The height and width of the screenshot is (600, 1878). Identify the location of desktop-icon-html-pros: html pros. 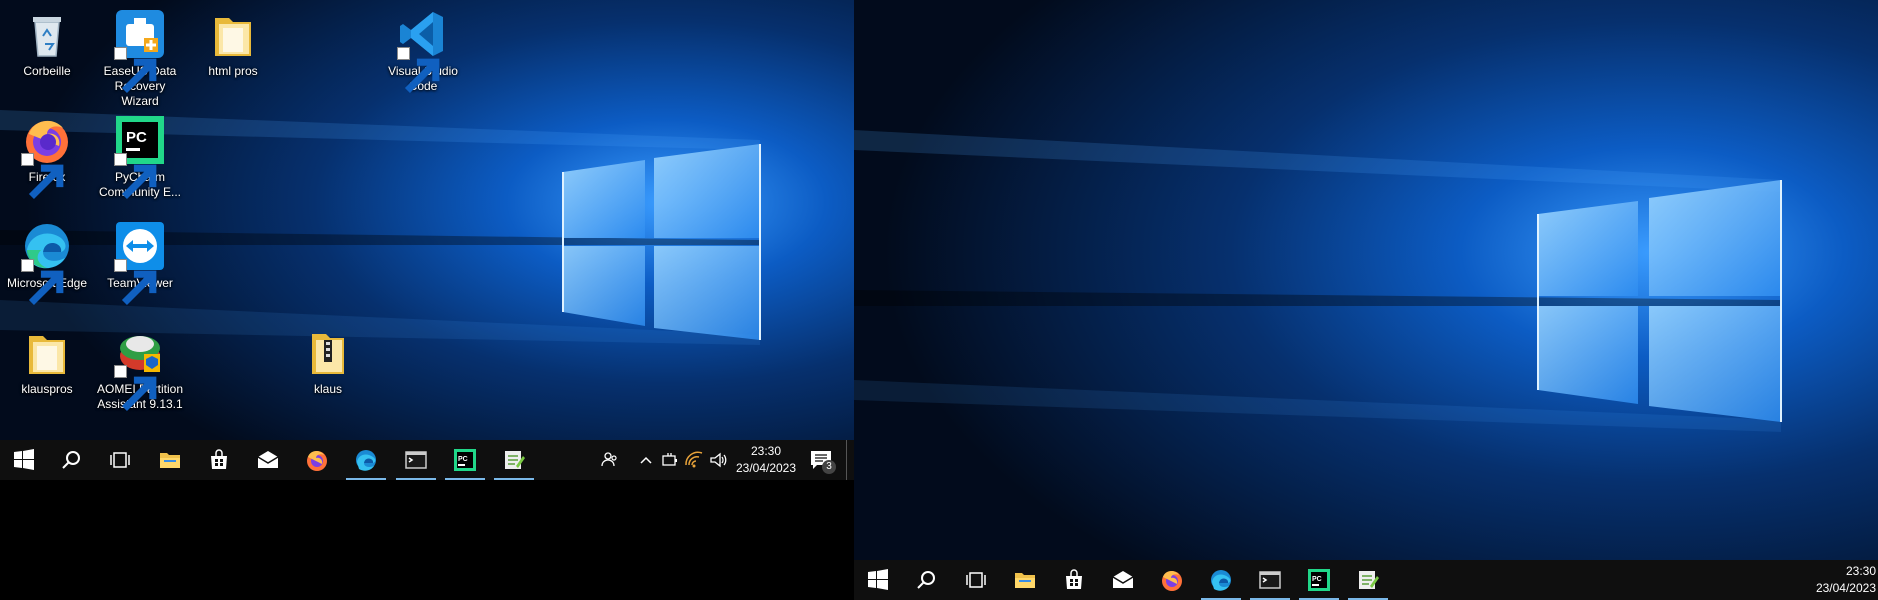
(233, 41).